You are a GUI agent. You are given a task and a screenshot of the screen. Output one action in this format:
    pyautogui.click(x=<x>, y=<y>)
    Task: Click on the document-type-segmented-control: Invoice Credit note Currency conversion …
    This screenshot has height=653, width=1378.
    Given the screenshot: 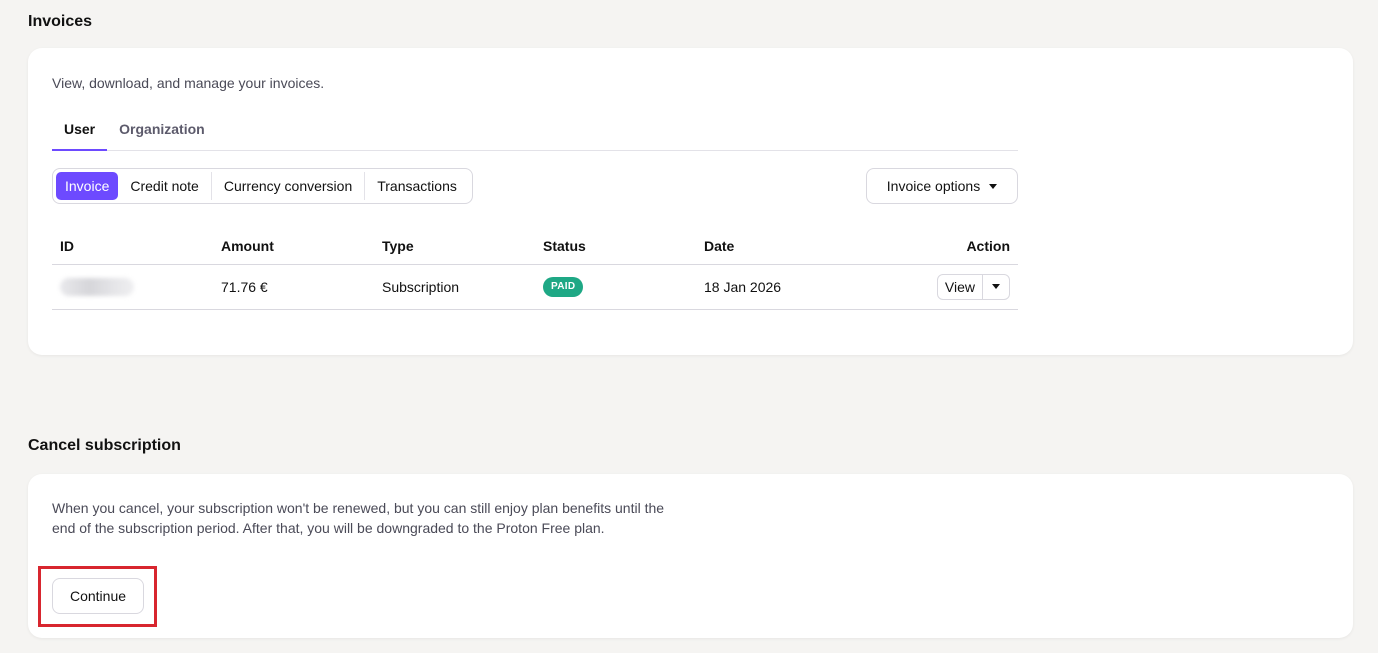 What is the action you would take?
    pyautogui.click(x=262, y=186)
    